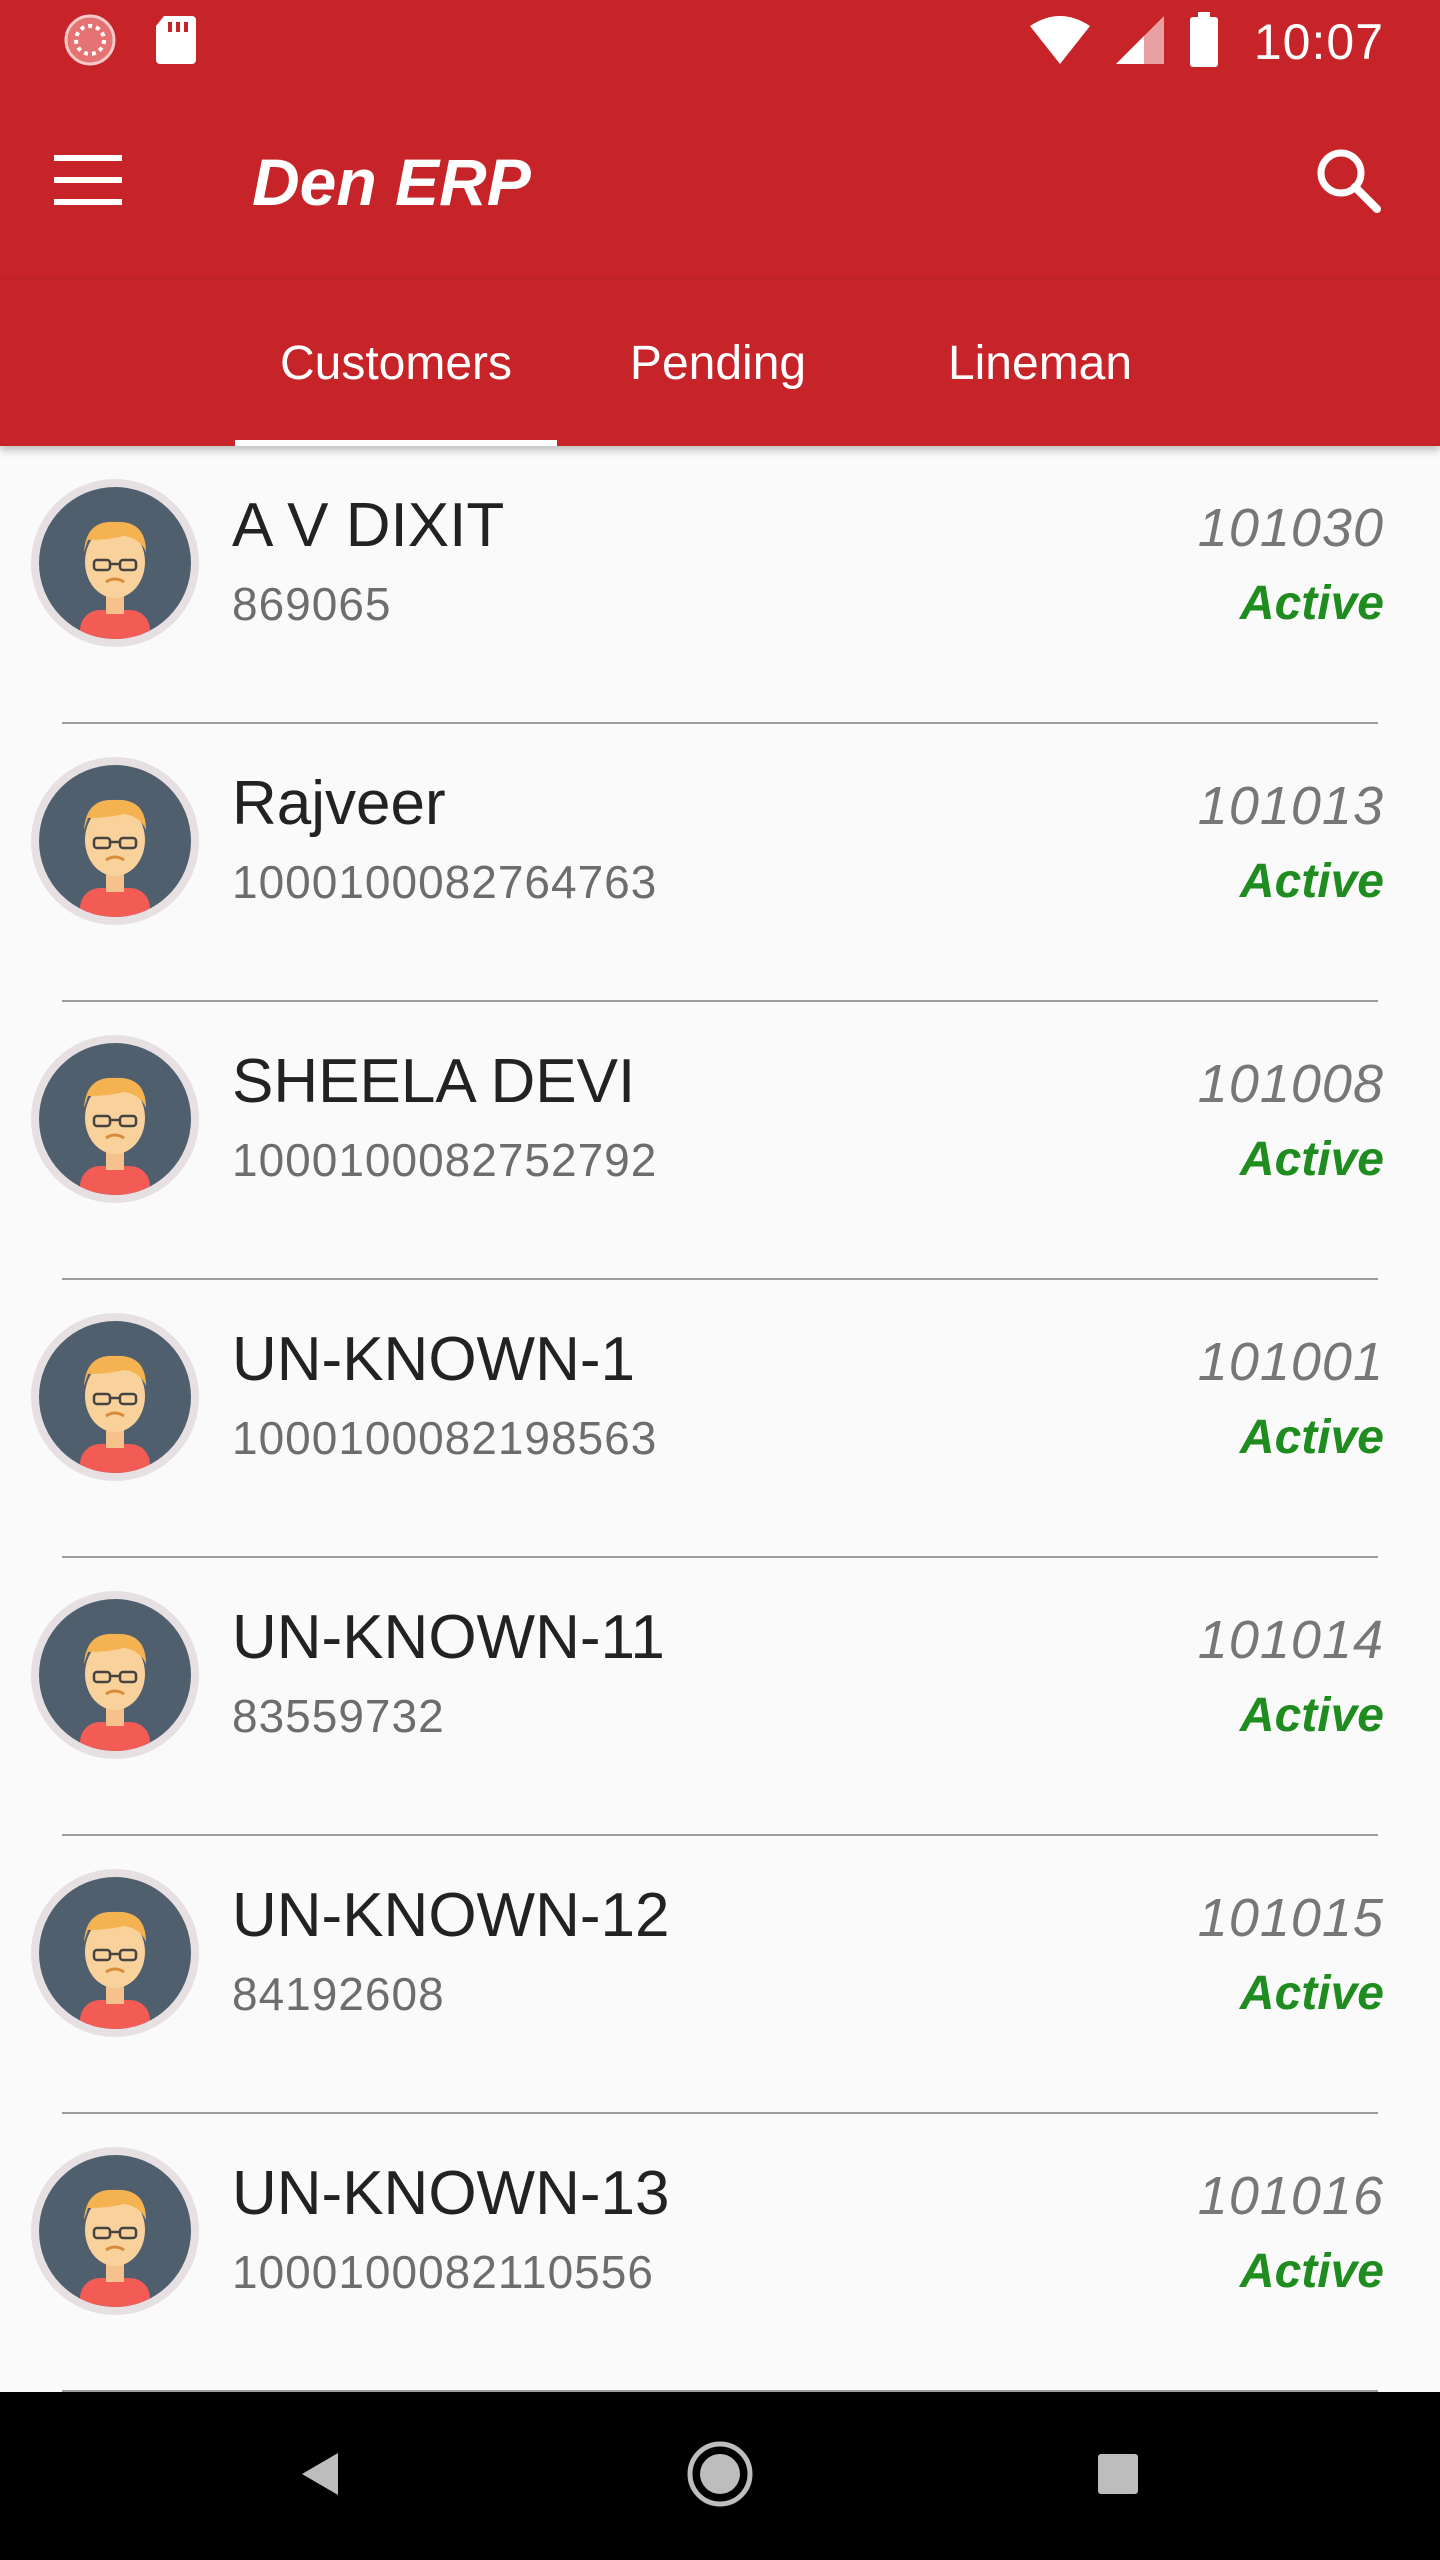 This screenshot has width=1440, height=2560. Describe the element at coordinates (720, 1697) in the screenshot. I see `customer-row: UN-KNOWN-11 83559732 101014 Active` at that location.